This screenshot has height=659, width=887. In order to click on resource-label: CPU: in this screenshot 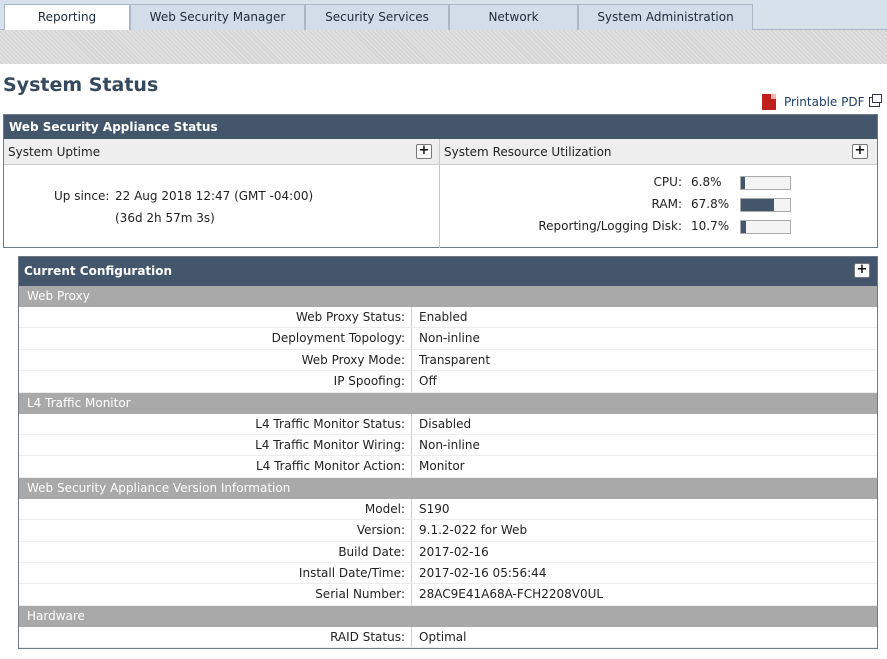, I will do `click(667, 182)`.